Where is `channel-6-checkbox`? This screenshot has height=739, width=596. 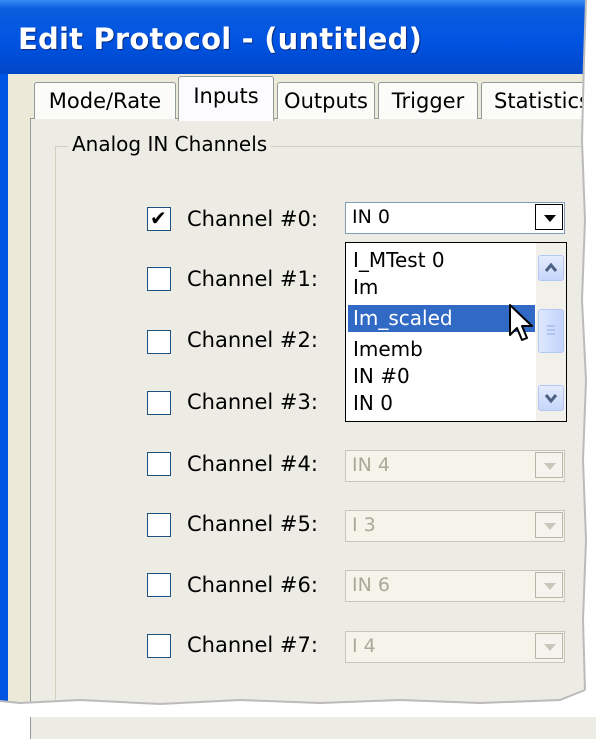 channel-6-checkbox is located at coordinates (159, 585).